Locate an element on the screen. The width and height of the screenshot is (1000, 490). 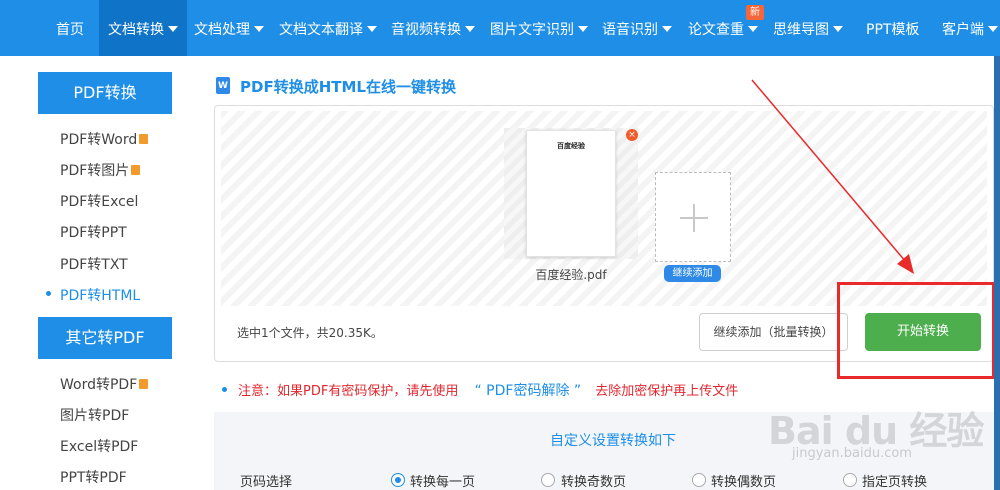
nav-av-convert: 音视频转换 is located at coordinates (433, 28).